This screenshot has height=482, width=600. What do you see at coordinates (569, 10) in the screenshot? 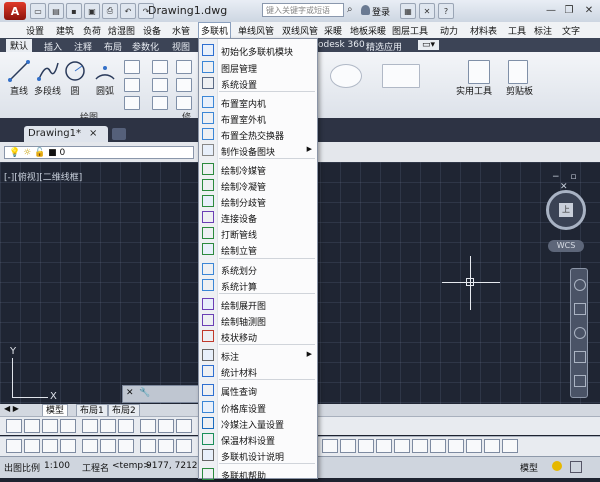
I see `restore-button: ❐` at bounding box center [569, 10].